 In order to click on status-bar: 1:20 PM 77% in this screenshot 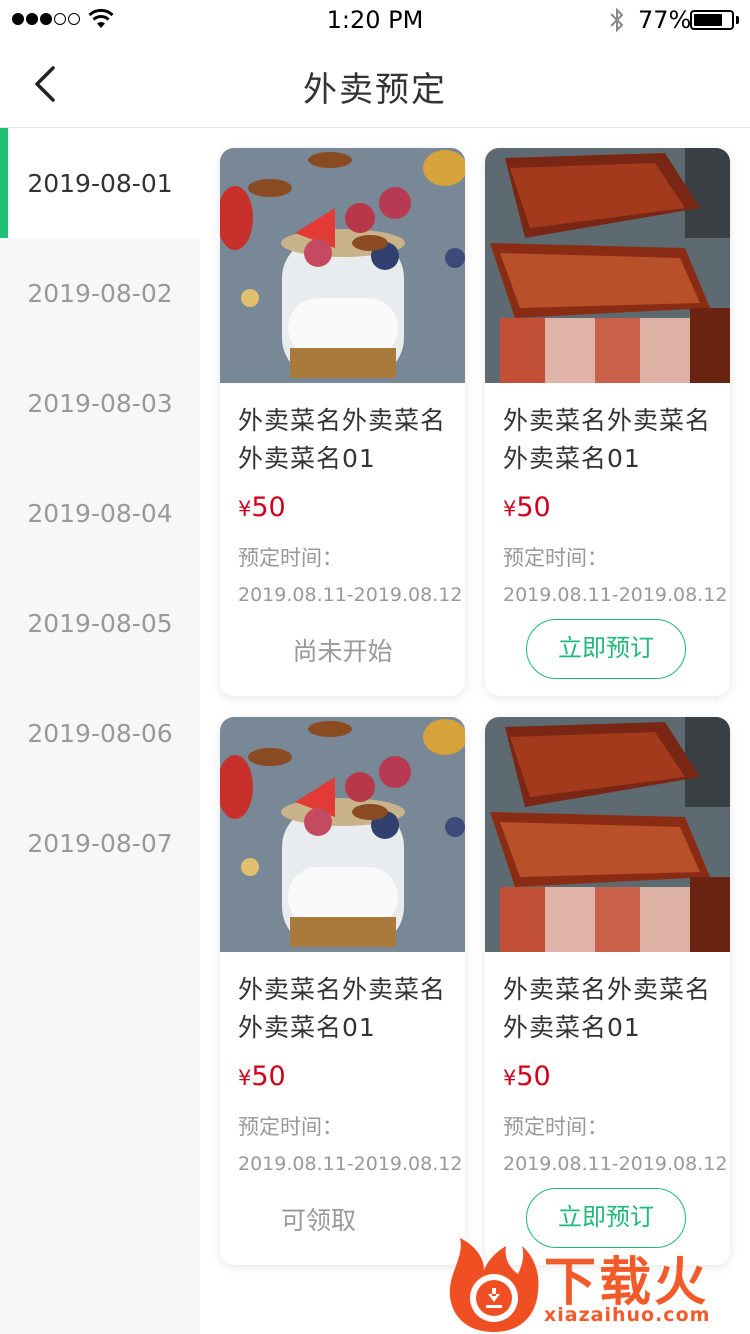, I will do `click(375, 20)`.